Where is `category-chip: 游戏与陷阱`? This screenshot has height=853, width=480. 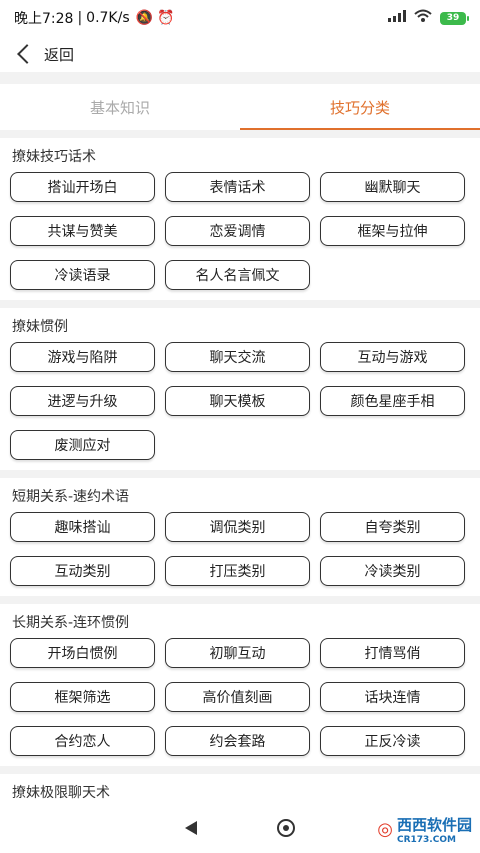
category-chip: 游戏与陷阱 is located at coordinates (82, 357).